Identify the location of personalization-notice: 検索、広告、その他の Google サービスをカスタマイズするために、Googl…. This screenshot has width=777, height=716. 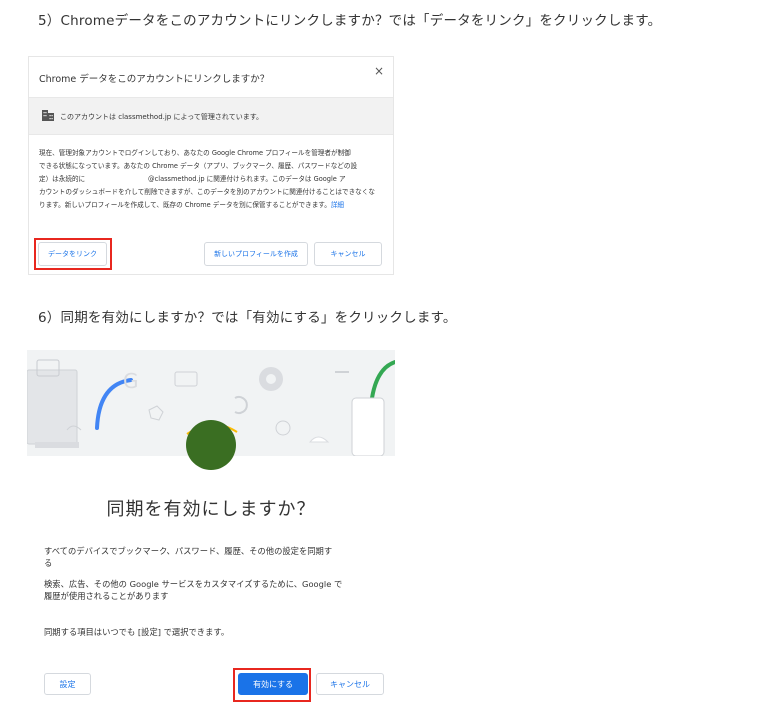
(193, 590).